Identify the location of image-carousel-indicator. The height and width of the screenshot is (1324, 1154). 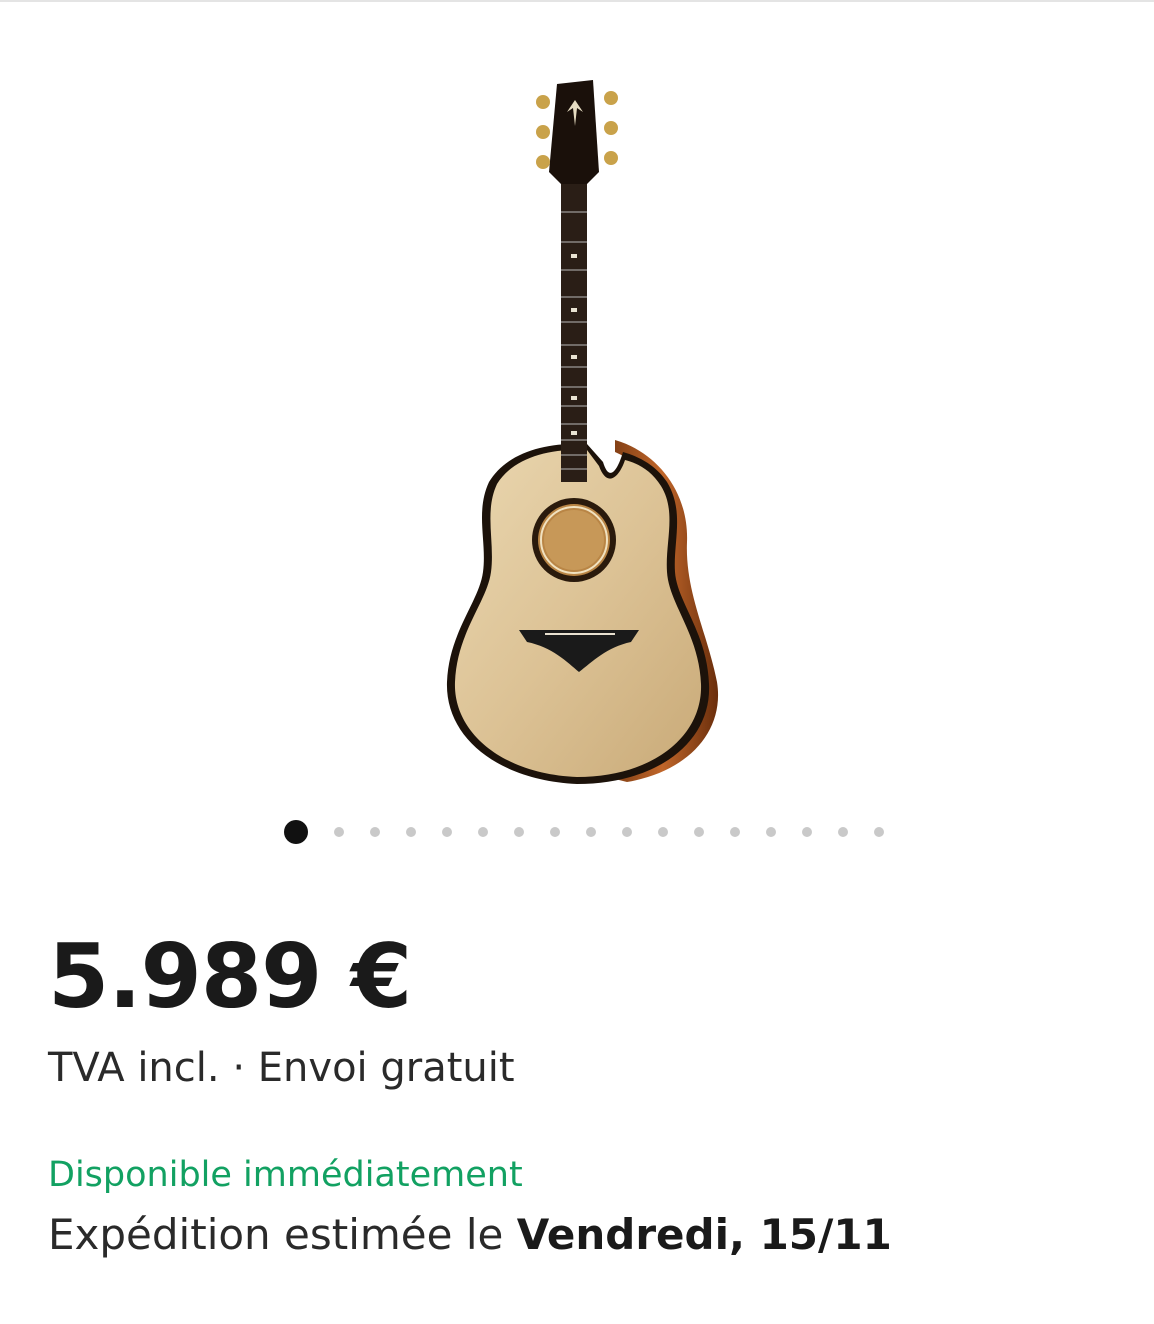
(584, 832).